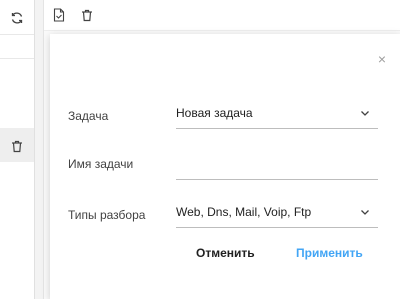 This screenshot has height=299, width=400. What do you see at coordinates (17, 18) in the screenshot?
I see `refresh-icon` at bounding box center [17, 18].